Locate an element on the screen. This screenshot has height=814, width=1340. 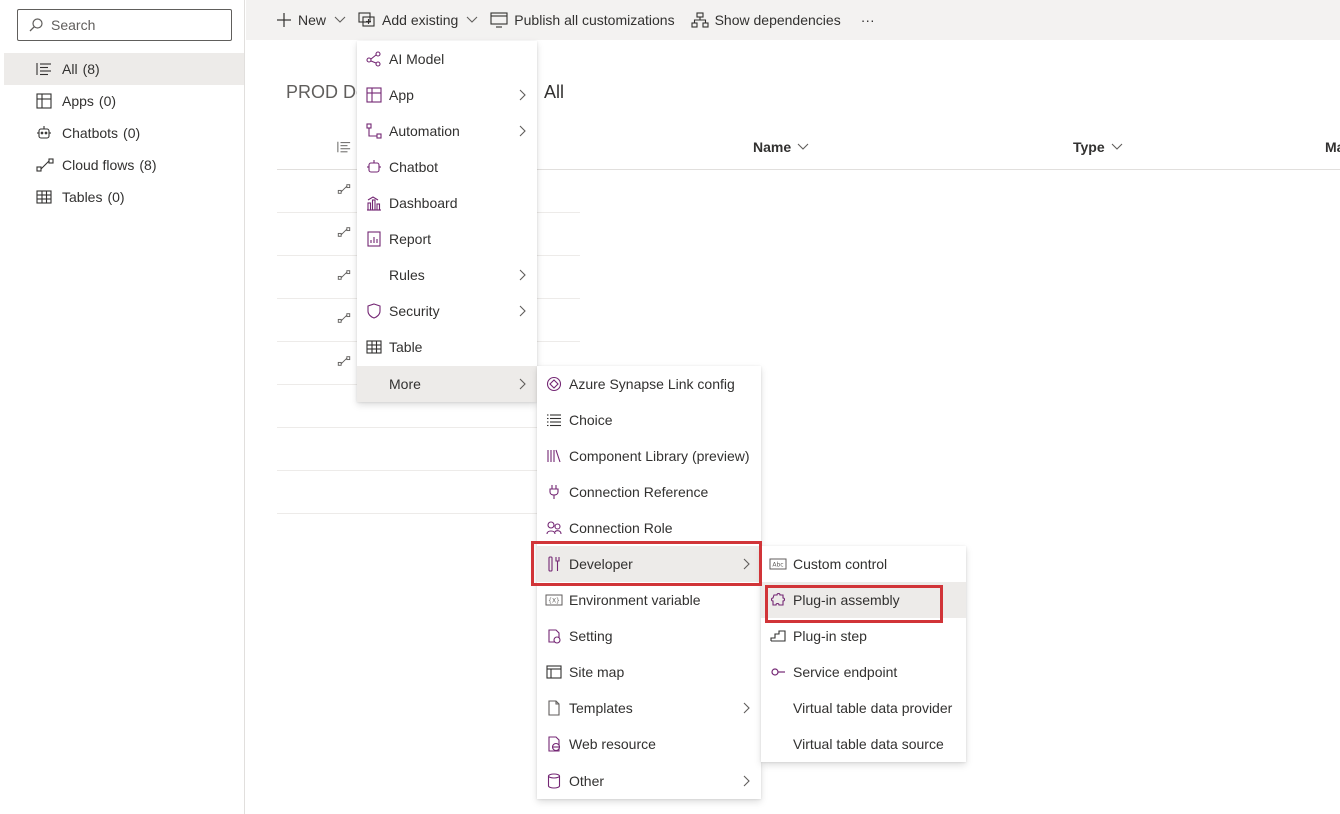
menu-item-virtual-table-provider: Virtual table data provider is located at coordinates (863, 708).